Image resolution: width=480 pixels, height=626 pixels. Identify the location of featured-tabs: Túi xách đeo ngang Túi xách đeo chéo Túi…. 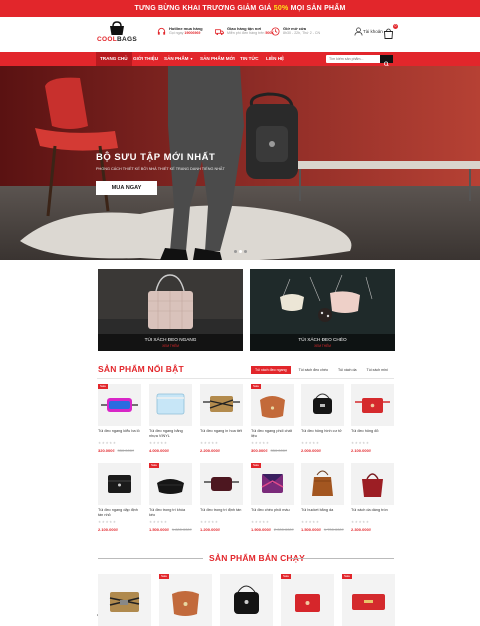
(324, 370).